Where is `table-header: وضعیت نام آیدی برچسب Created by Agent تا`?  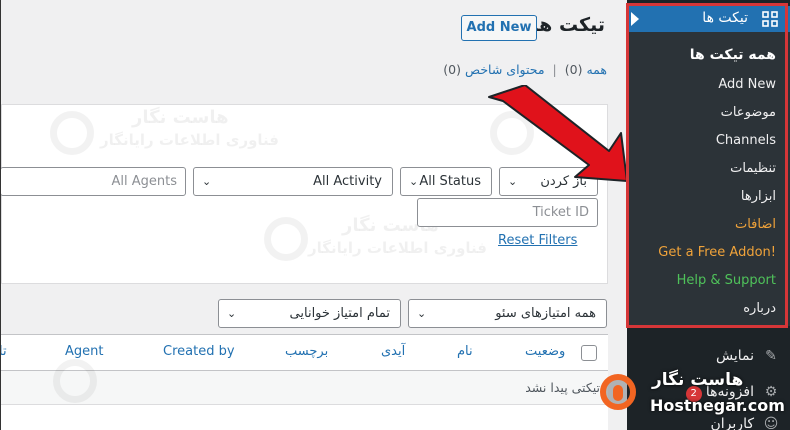
table-header: وضعیت نام آیدی برچسب Created by Agent تا is located at coordinates (304, 353).